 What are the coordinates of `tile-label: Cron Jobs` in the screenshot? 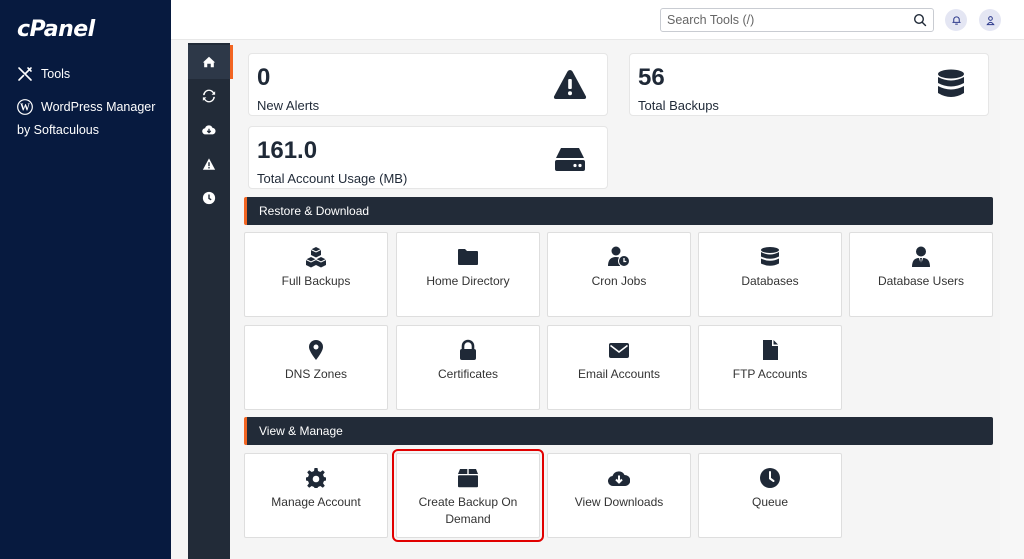 It's located at (619, 281).